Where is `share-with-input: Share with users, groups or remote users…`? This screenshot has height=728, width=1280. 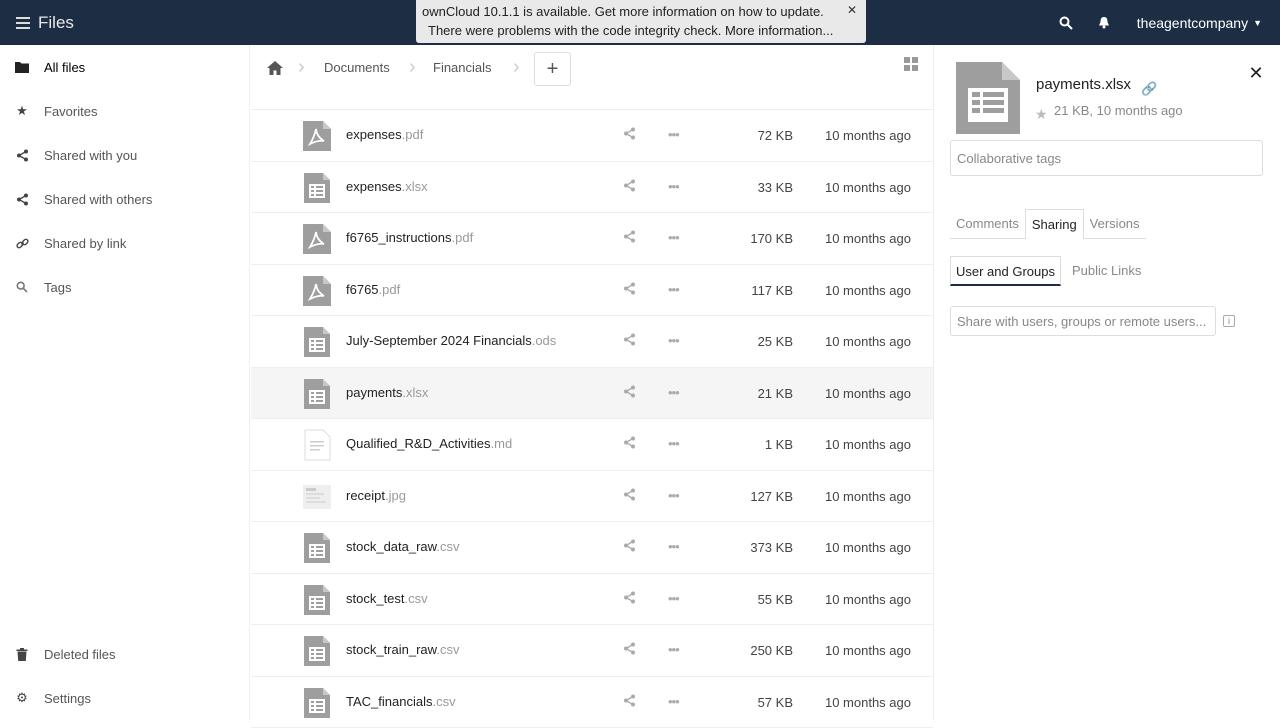
share-with-input: Share with users, groups or remote users… is located at coordinates (1083, 321).